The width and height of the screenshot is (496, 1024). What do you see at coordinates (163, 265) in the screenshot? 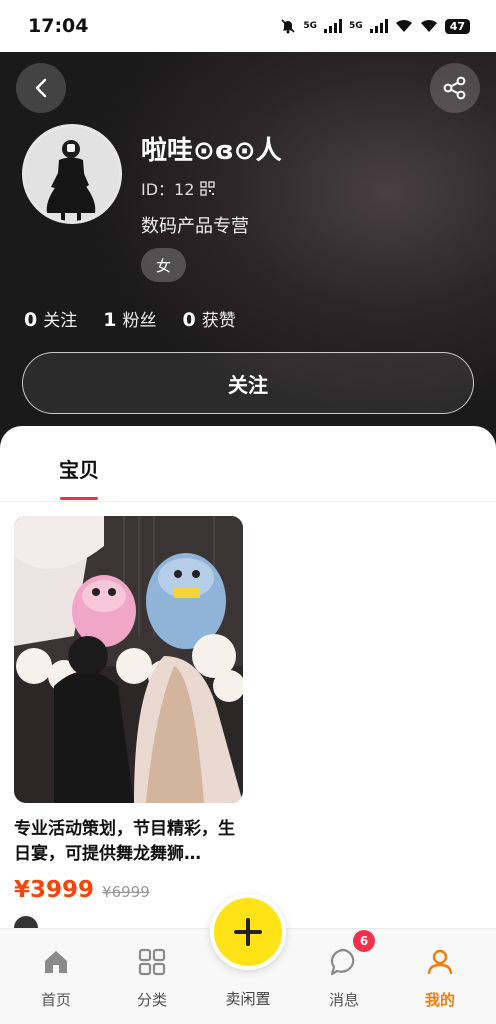
I see `gender-tag: 女` at bounding box center [163, 265].